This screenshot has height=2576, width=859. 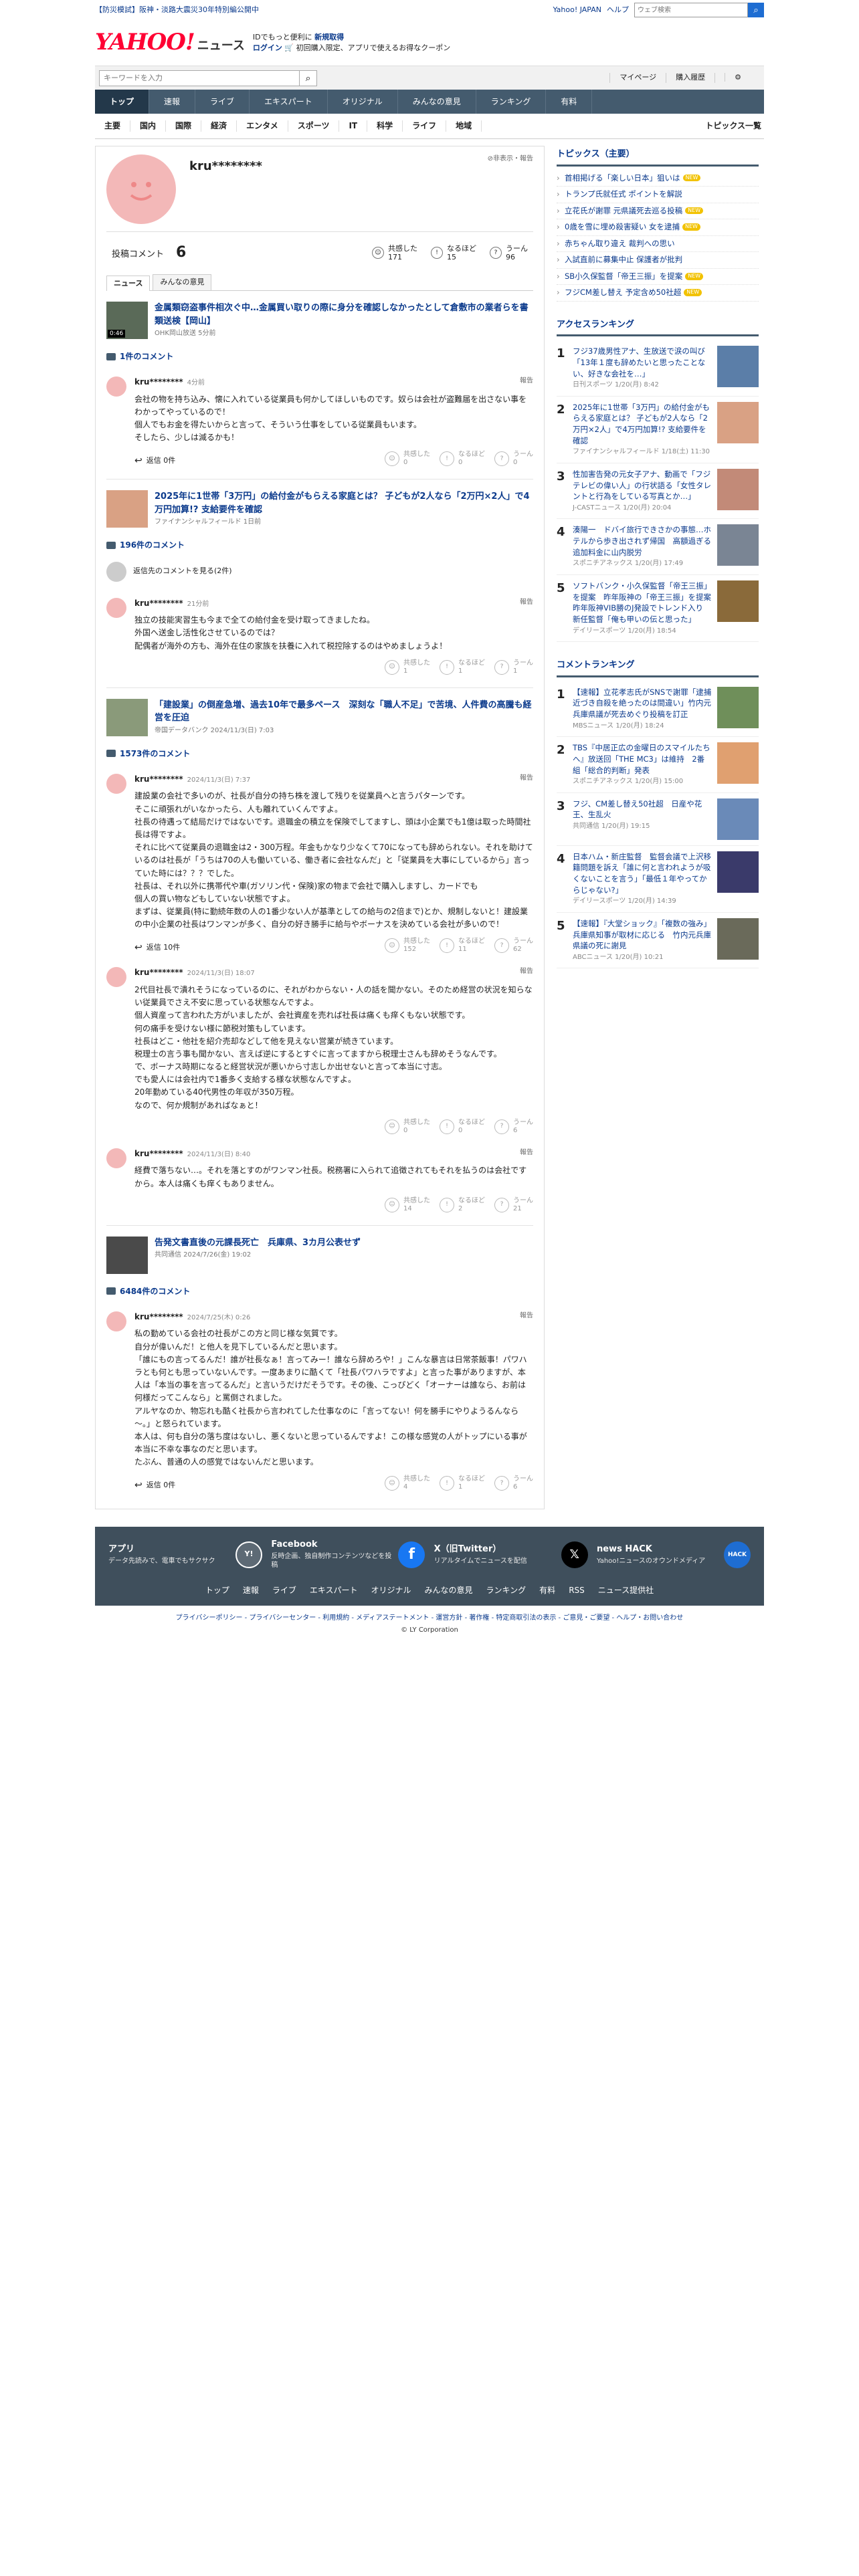 What do you see at coordinates (511, 1554) in the screenshot?
I see `x-promo: X（旧Twitter） リアルタイムでニュースを配信 𝕏` at bounding box center [511, 1554].